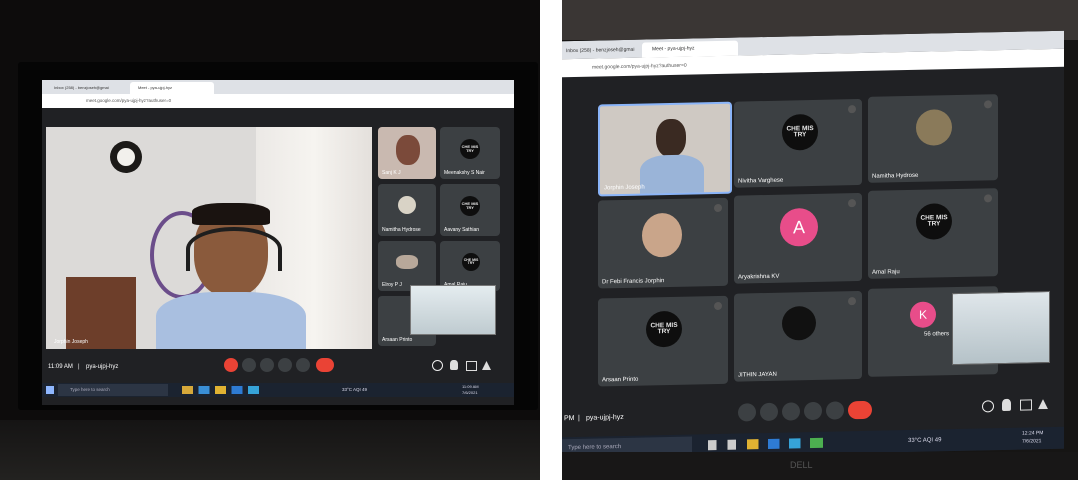  What do you see at coordinates (126, 157) in the screenshot?
I see `clock-face` at bounding box center [126, 157].